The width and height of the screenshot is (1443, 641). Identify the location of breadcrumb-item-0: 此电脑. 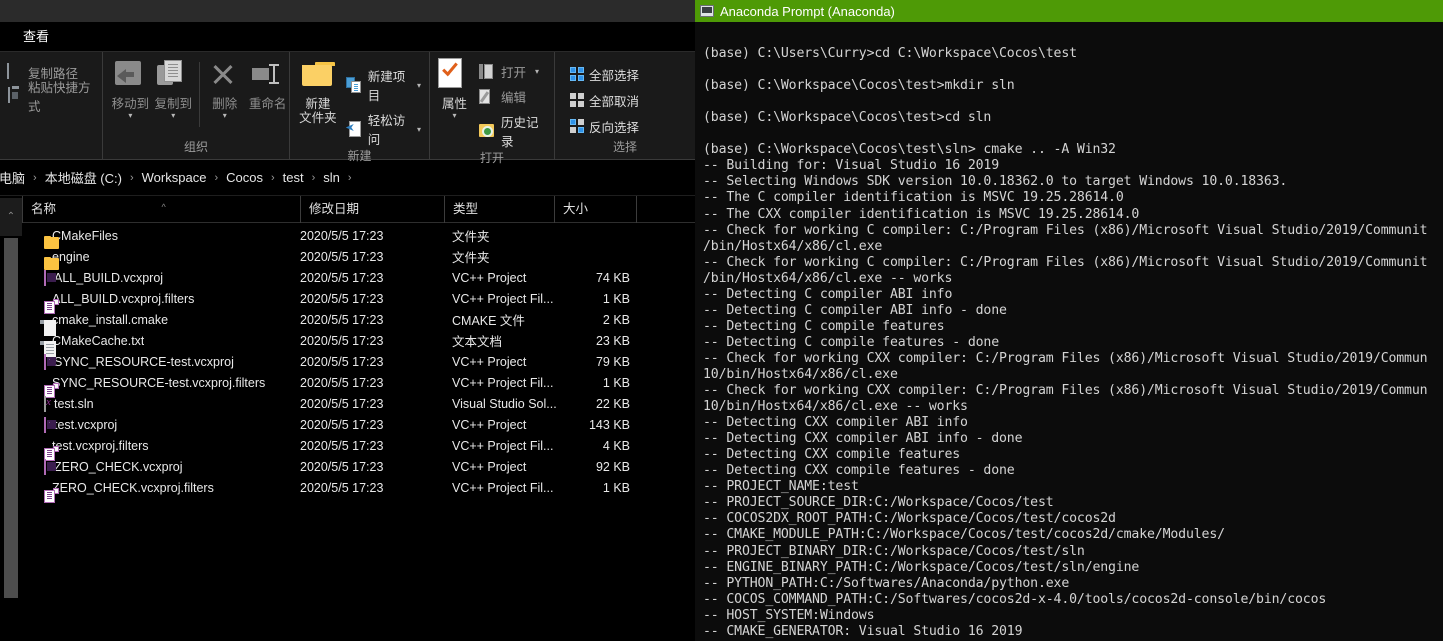
(13, 177).